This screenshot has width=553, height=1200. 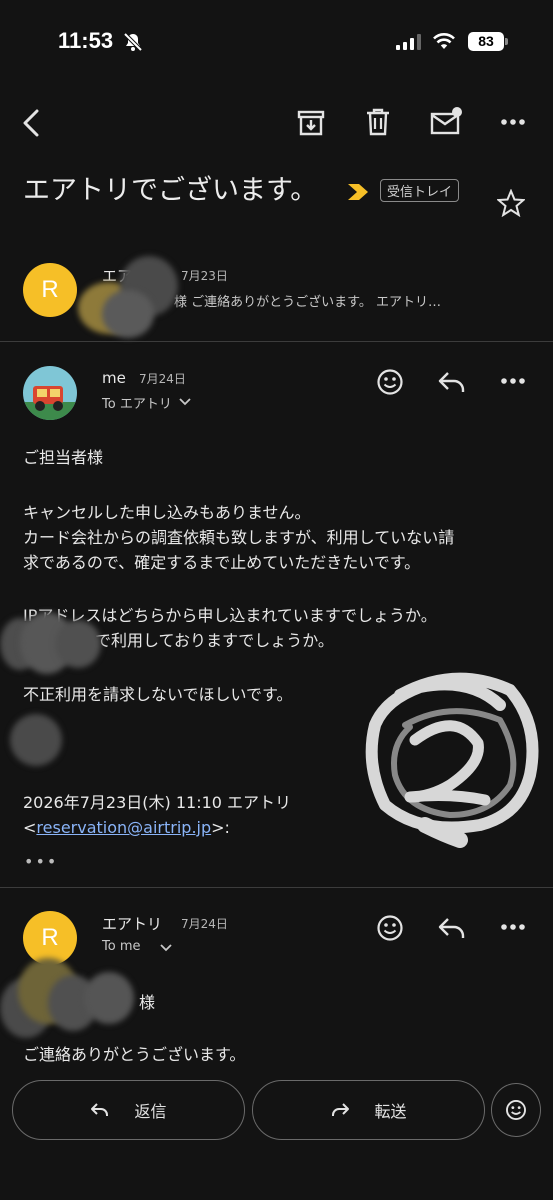 What do you see at coordinates (157, 802) in the screenshot?
I see `quote-header: 2026年7月23日(木) 11:10 エアトリ` at bounding box center [157, 802].